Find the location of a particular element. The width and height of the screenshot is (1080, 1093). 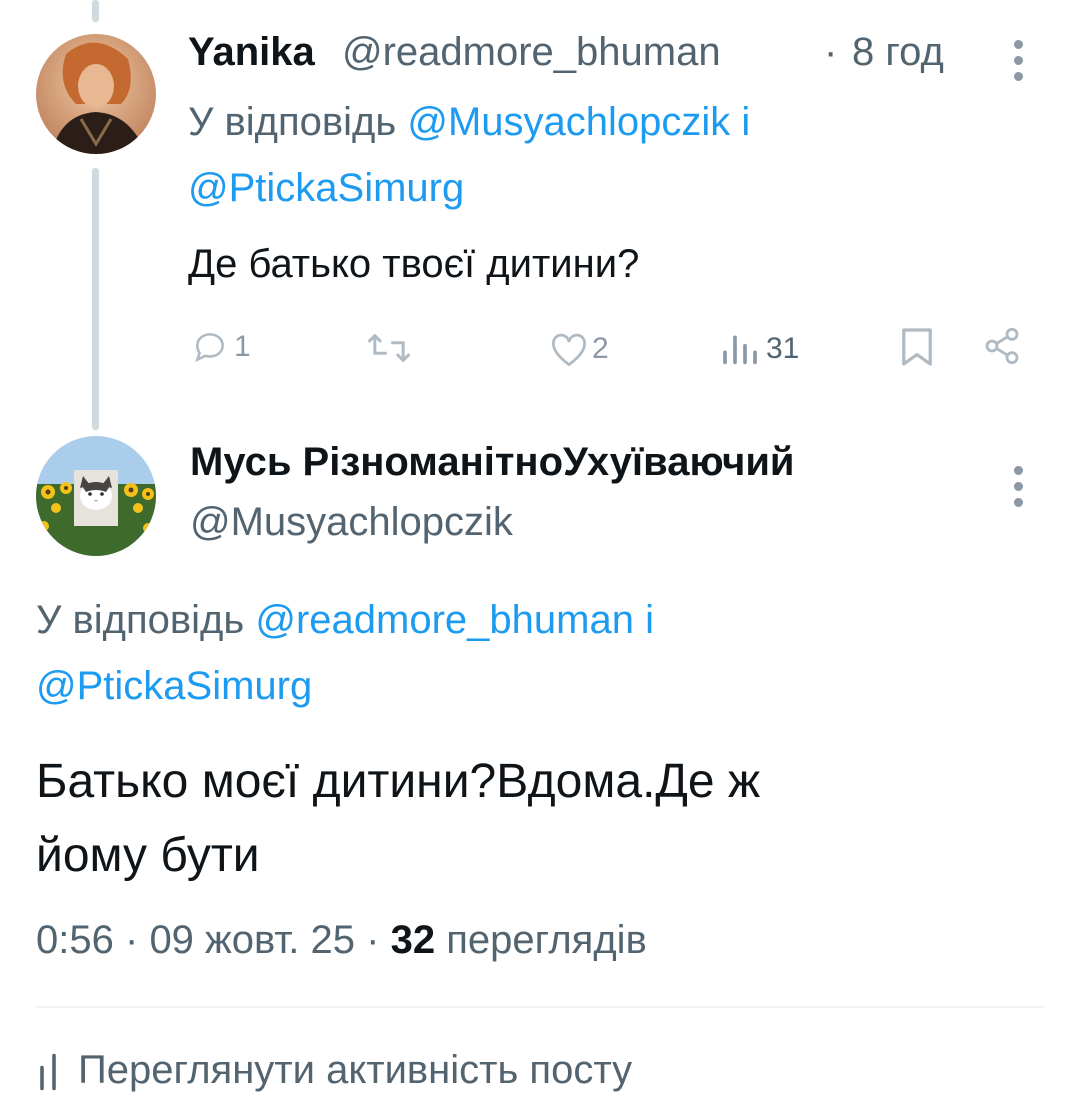

reply-mention-1: @readmore_bhuman is located at coordinates (444, 620).